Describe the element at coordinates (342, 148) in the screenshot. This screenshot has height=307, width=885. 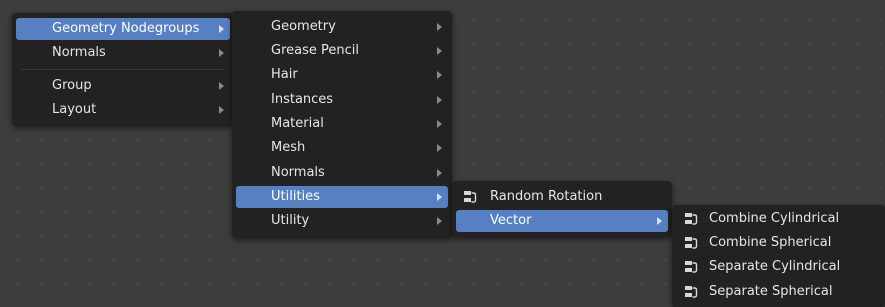
I see `menu-item-mesh: Mesh` at that location.